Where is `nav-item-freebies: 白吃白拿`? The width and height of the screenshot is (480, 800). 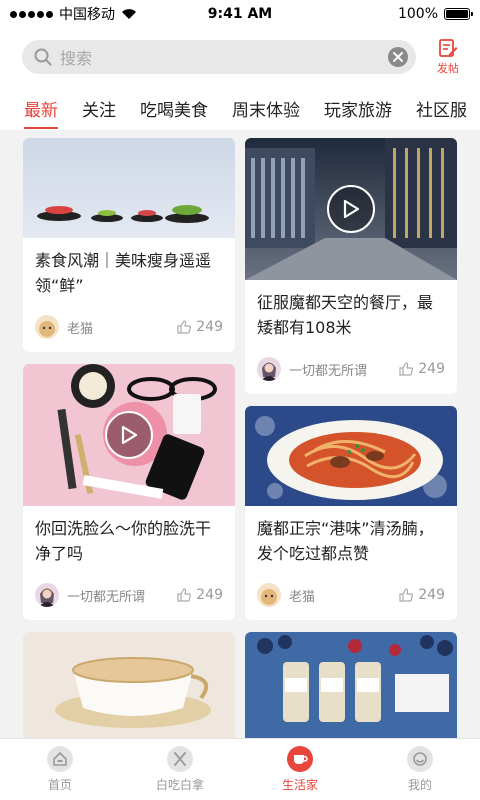
nav-item-freebies: 白吃白拿 is located at coordinates (180, 769).